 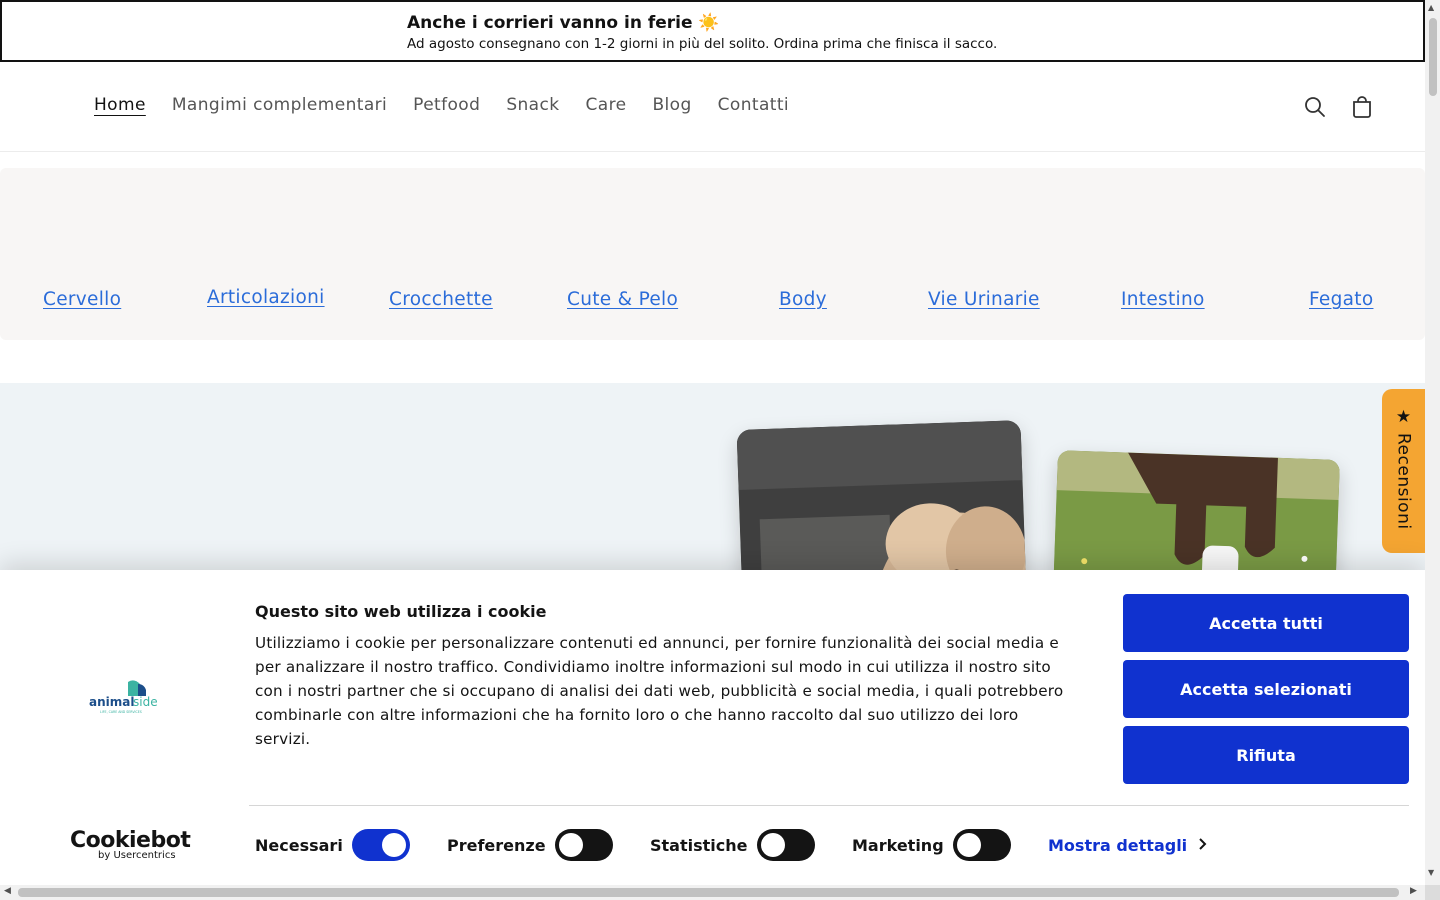 What do you see at coordinates (299, 845) in the screenshot?
I see `toggle-label-necessari: Necessari` at bounding box center [299, 845].